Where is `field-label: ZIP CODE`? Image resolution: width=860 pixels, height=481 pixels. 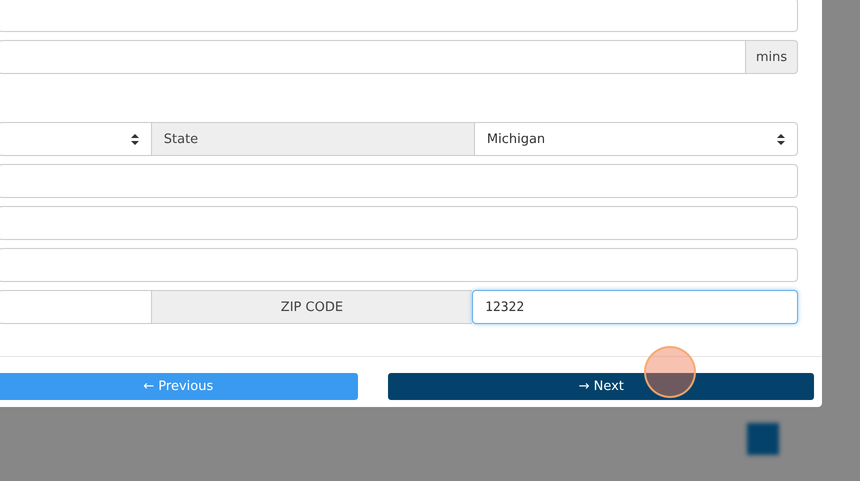 field-label: ZIP CODE is located at coordinates (312, 307).